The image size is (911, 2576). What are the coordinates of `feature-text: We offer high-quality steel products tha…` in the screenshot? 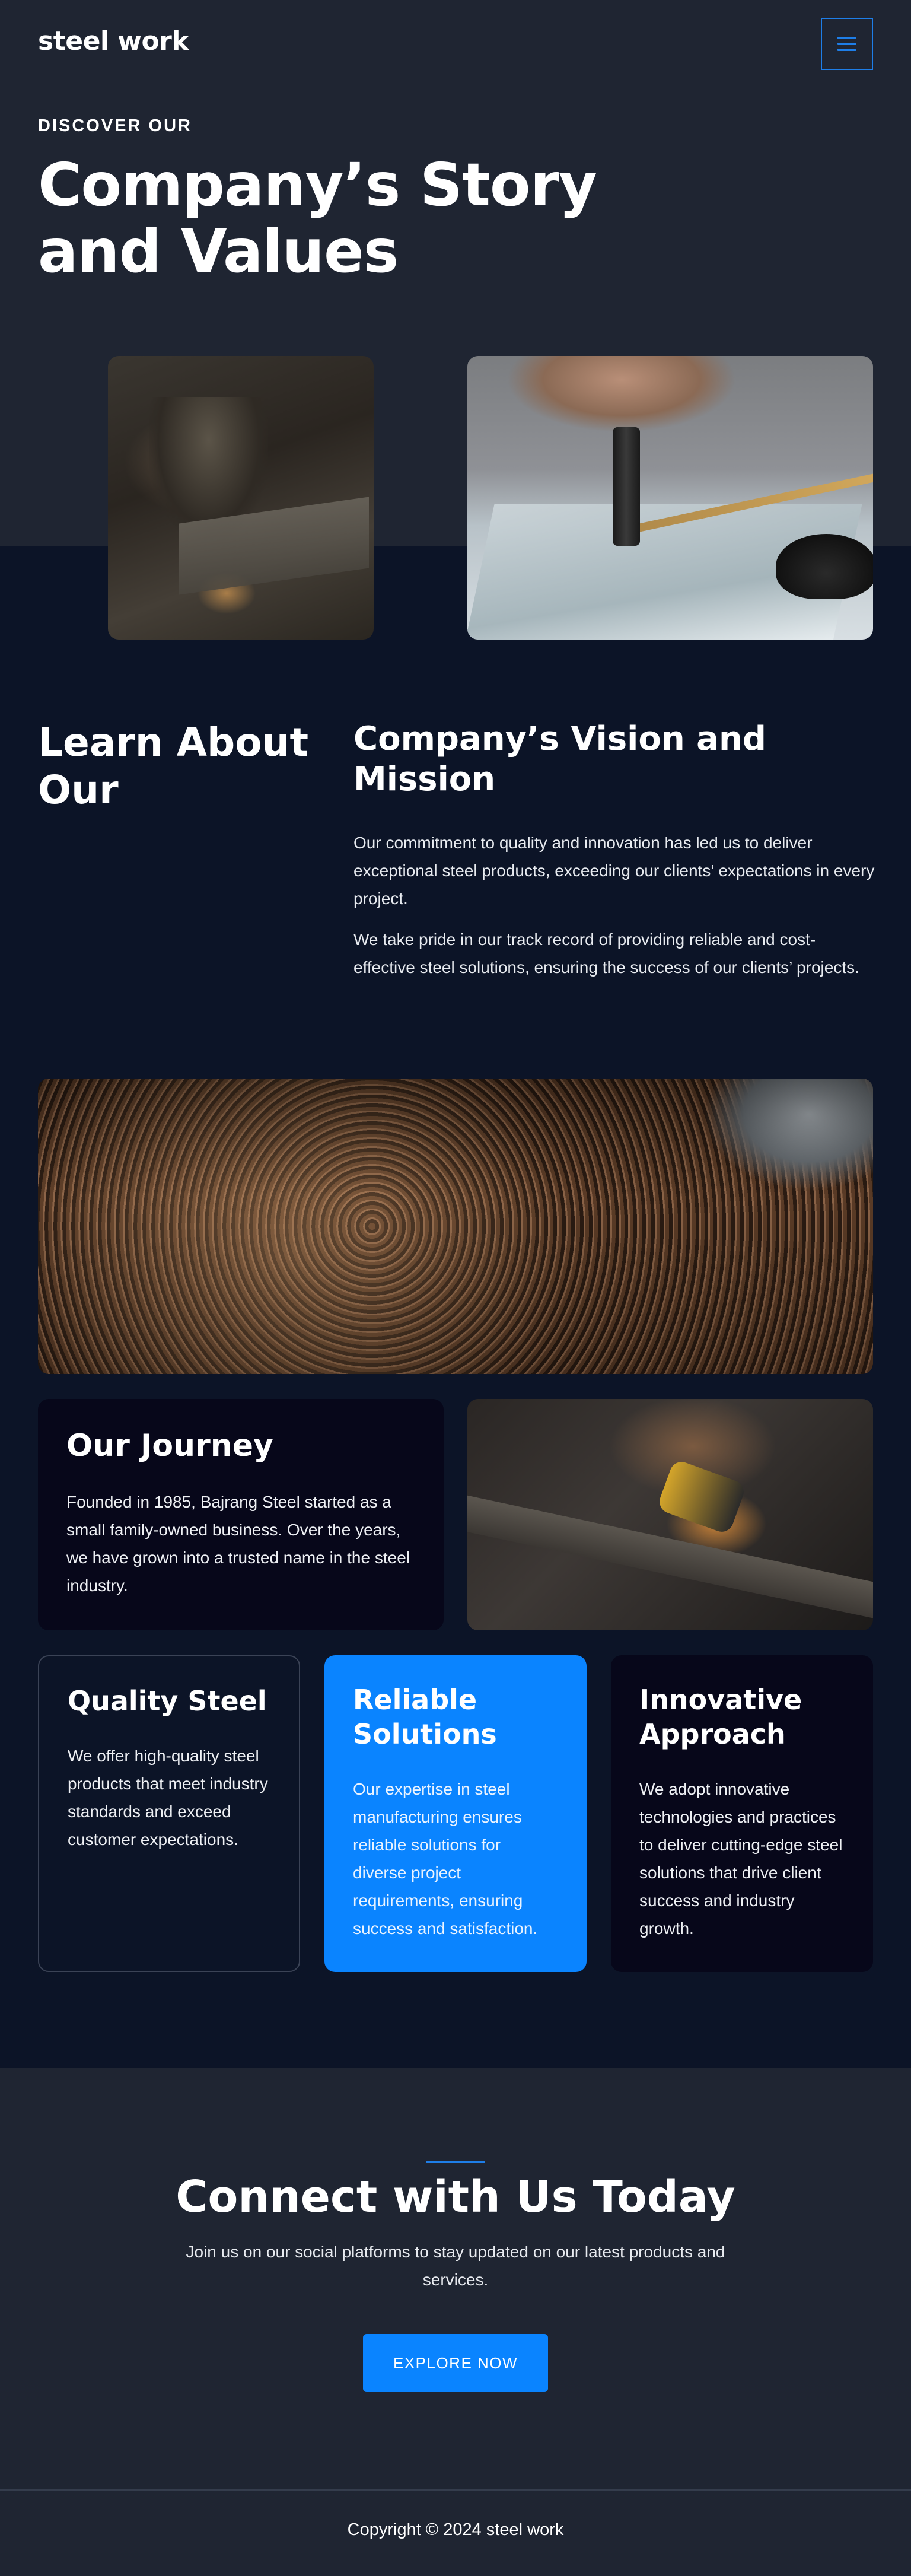 It's located at (168, 1798).